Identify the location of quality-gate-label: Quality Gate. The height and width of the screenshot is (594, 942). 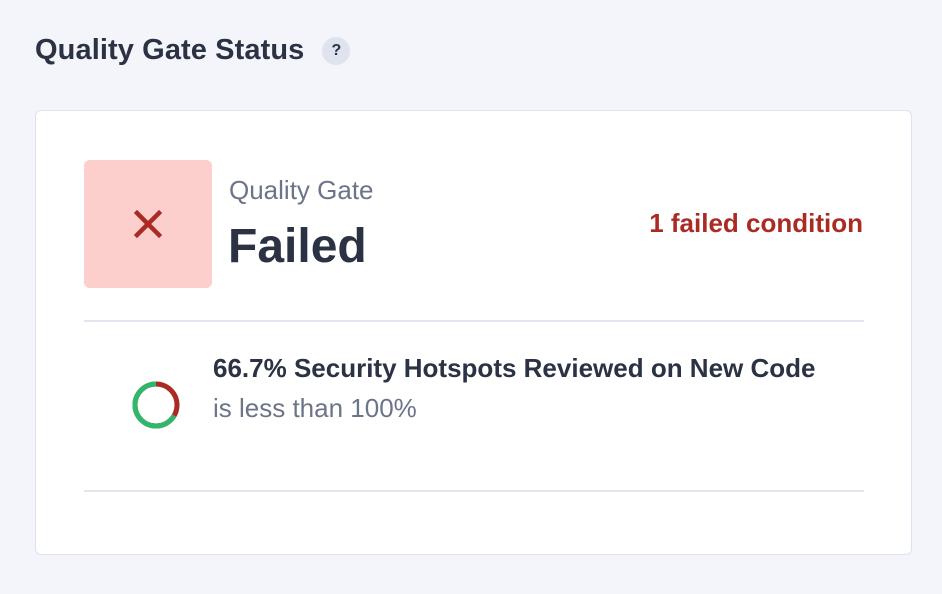
(301, 190).